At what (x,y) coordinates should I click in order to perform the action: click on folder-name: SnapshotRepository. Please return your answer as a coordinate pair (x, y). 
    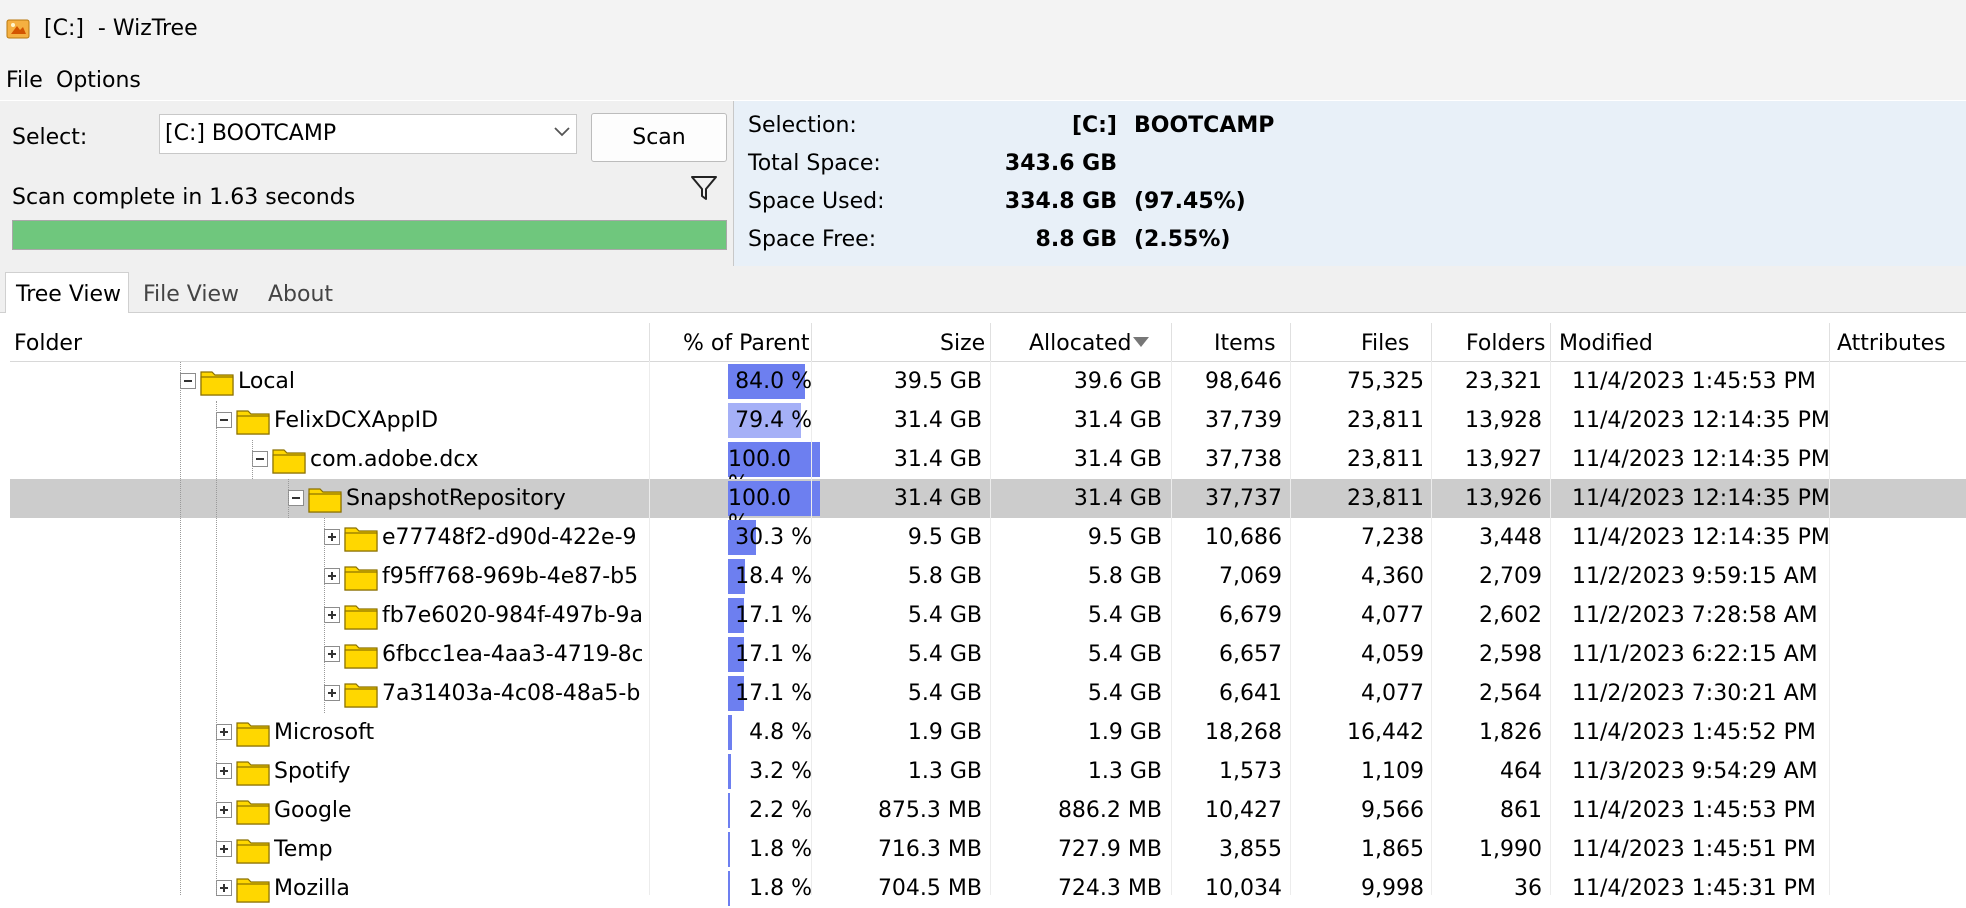
    Looking at the image, I should click on (494, 498).